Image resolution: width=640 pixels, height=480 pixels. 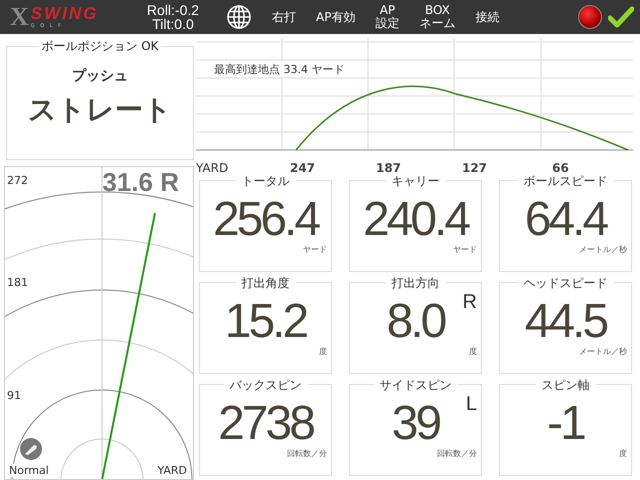 I want to click on toolbar-button: AP有効, so click(x=336, y=17).